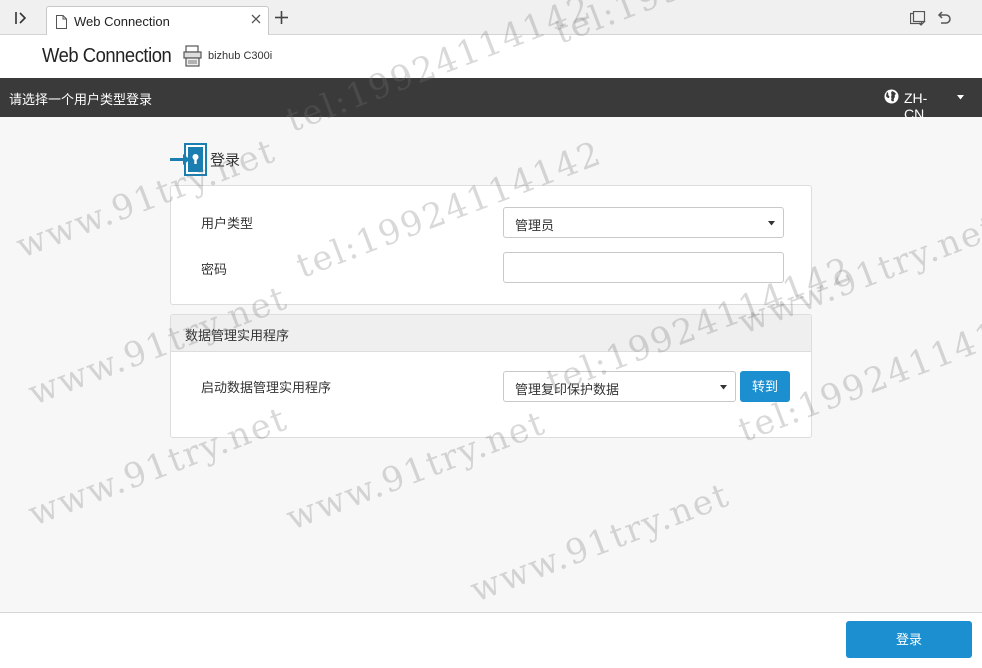  I want to click on utility-select-value: 管理复印保护数据, so click(567, 389).